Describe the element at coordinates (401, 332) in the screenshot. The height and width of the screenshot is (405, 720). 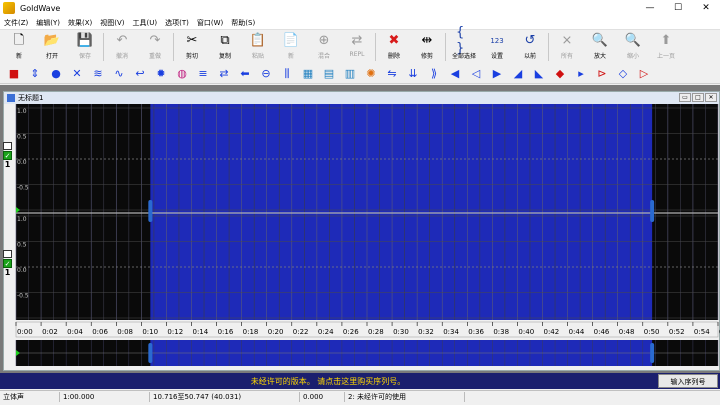
I see `x-tick-label: 0:30` at that location.